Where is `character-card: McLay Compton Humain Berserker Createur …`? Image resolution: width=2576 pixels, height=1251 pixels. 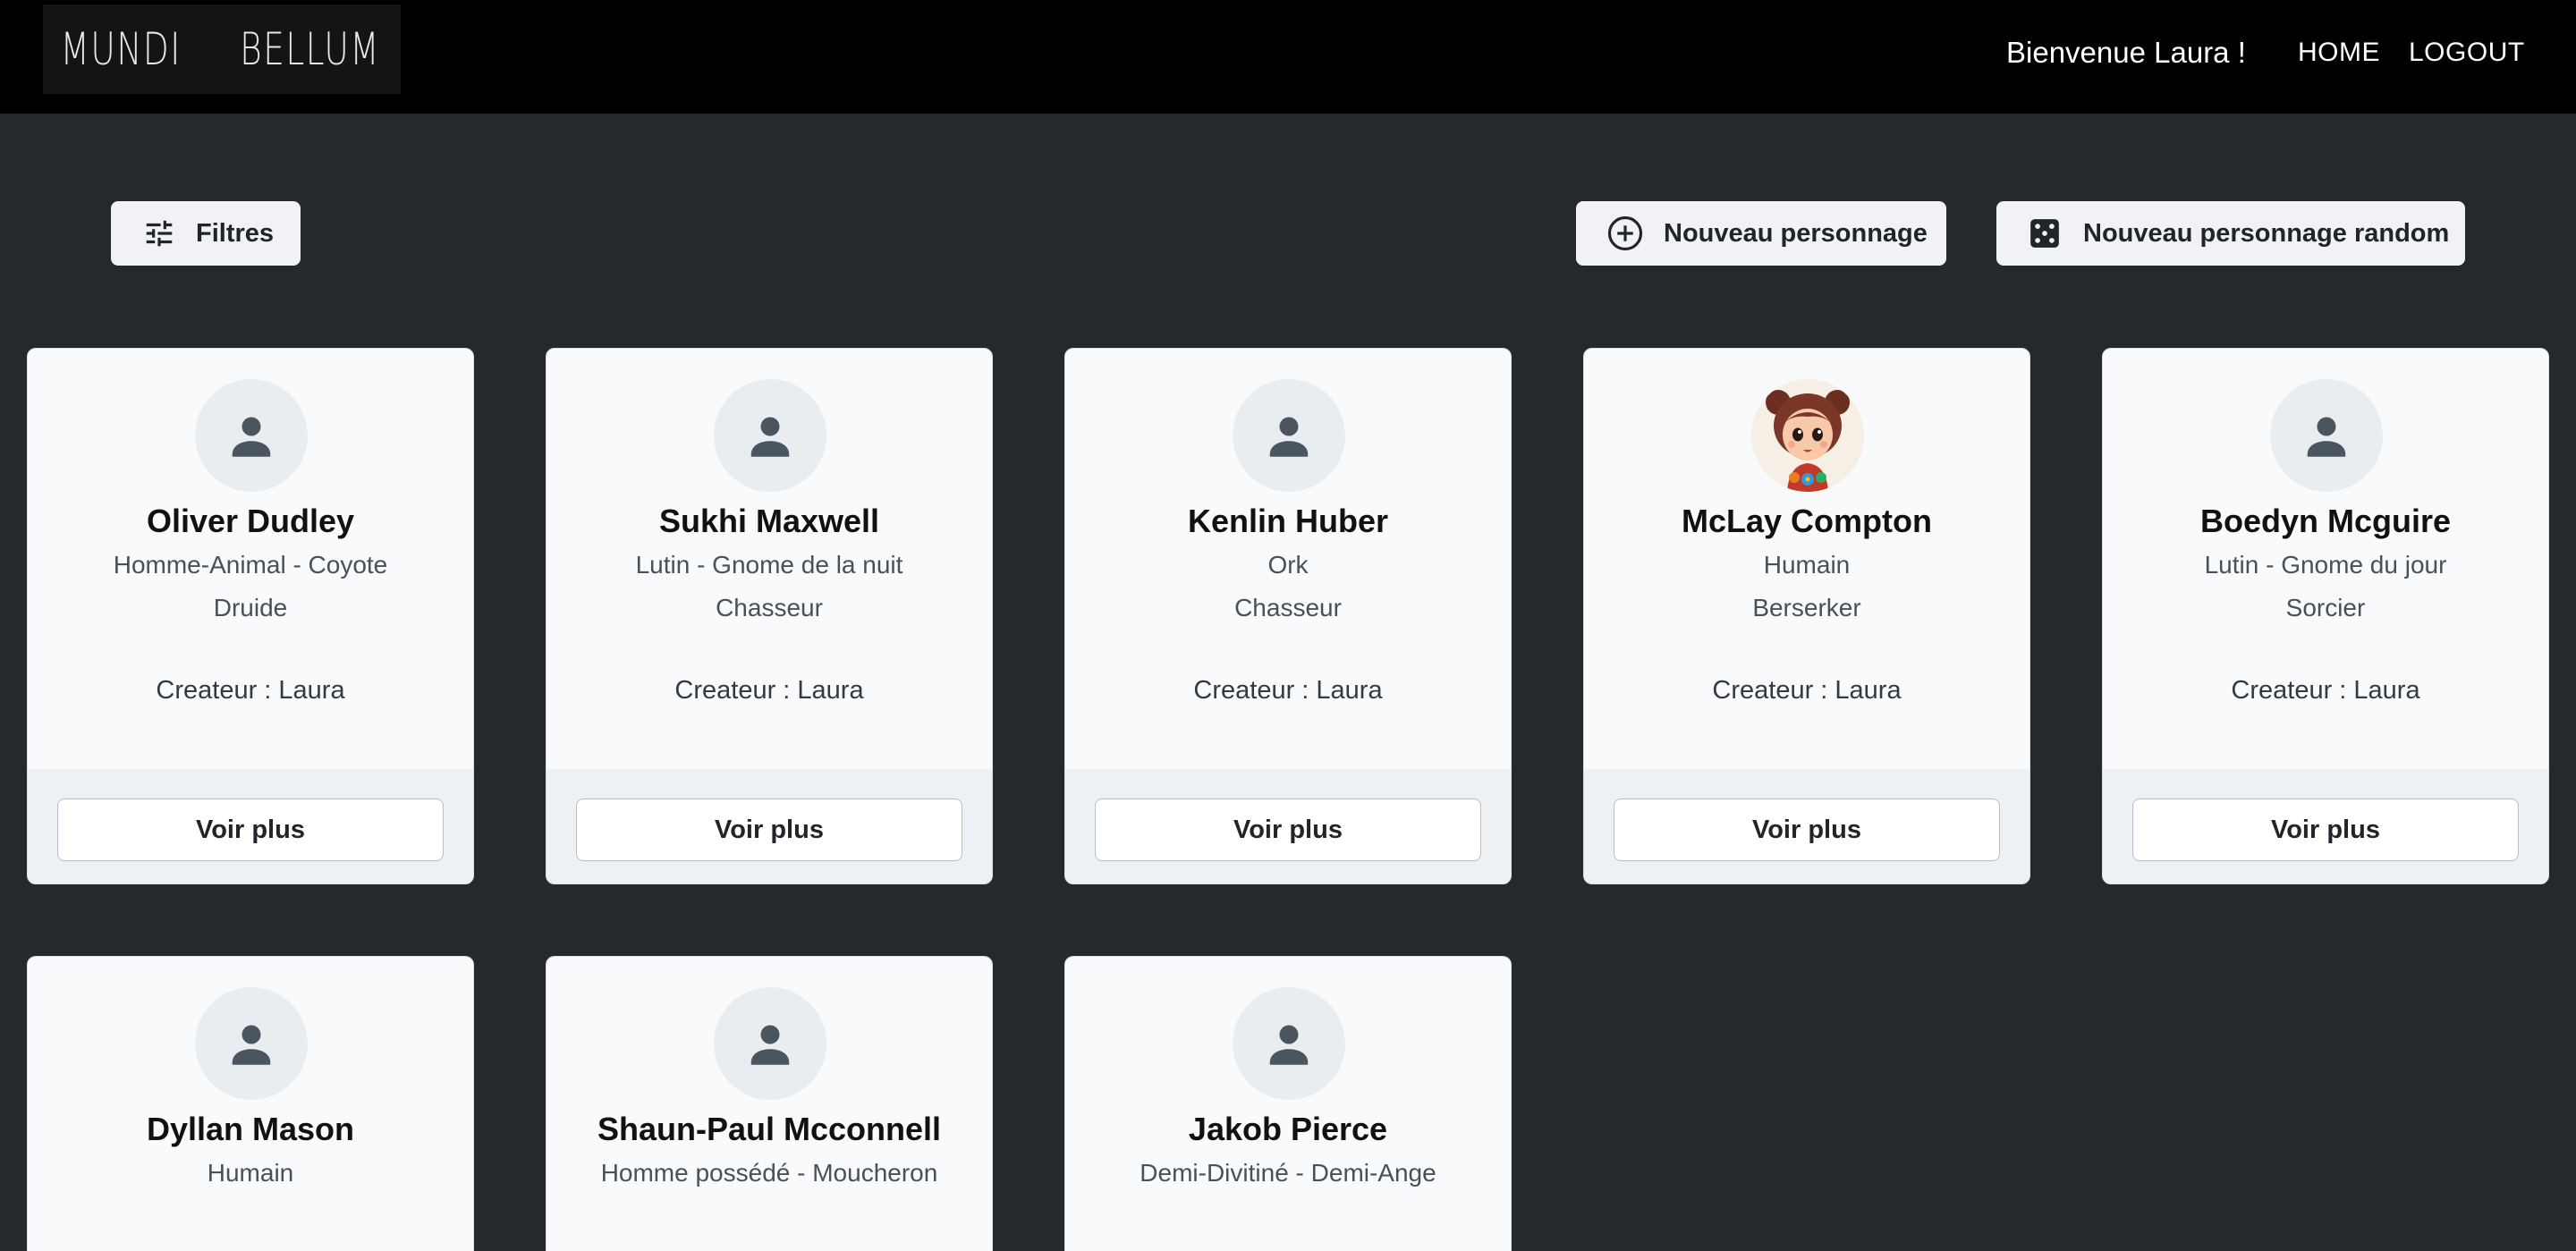 character-card: McLay Compton Humain Berserker Createur … is located at coordinates (1806, 616).